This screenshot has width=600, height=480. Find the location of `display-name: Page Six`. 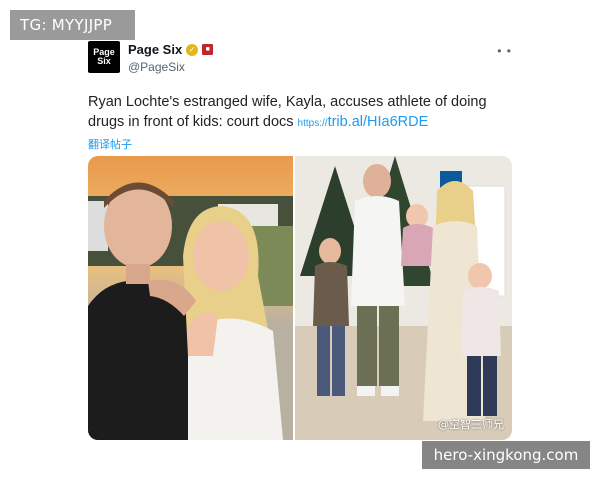

display-name: Page Six is located at coordinates (155, 49).